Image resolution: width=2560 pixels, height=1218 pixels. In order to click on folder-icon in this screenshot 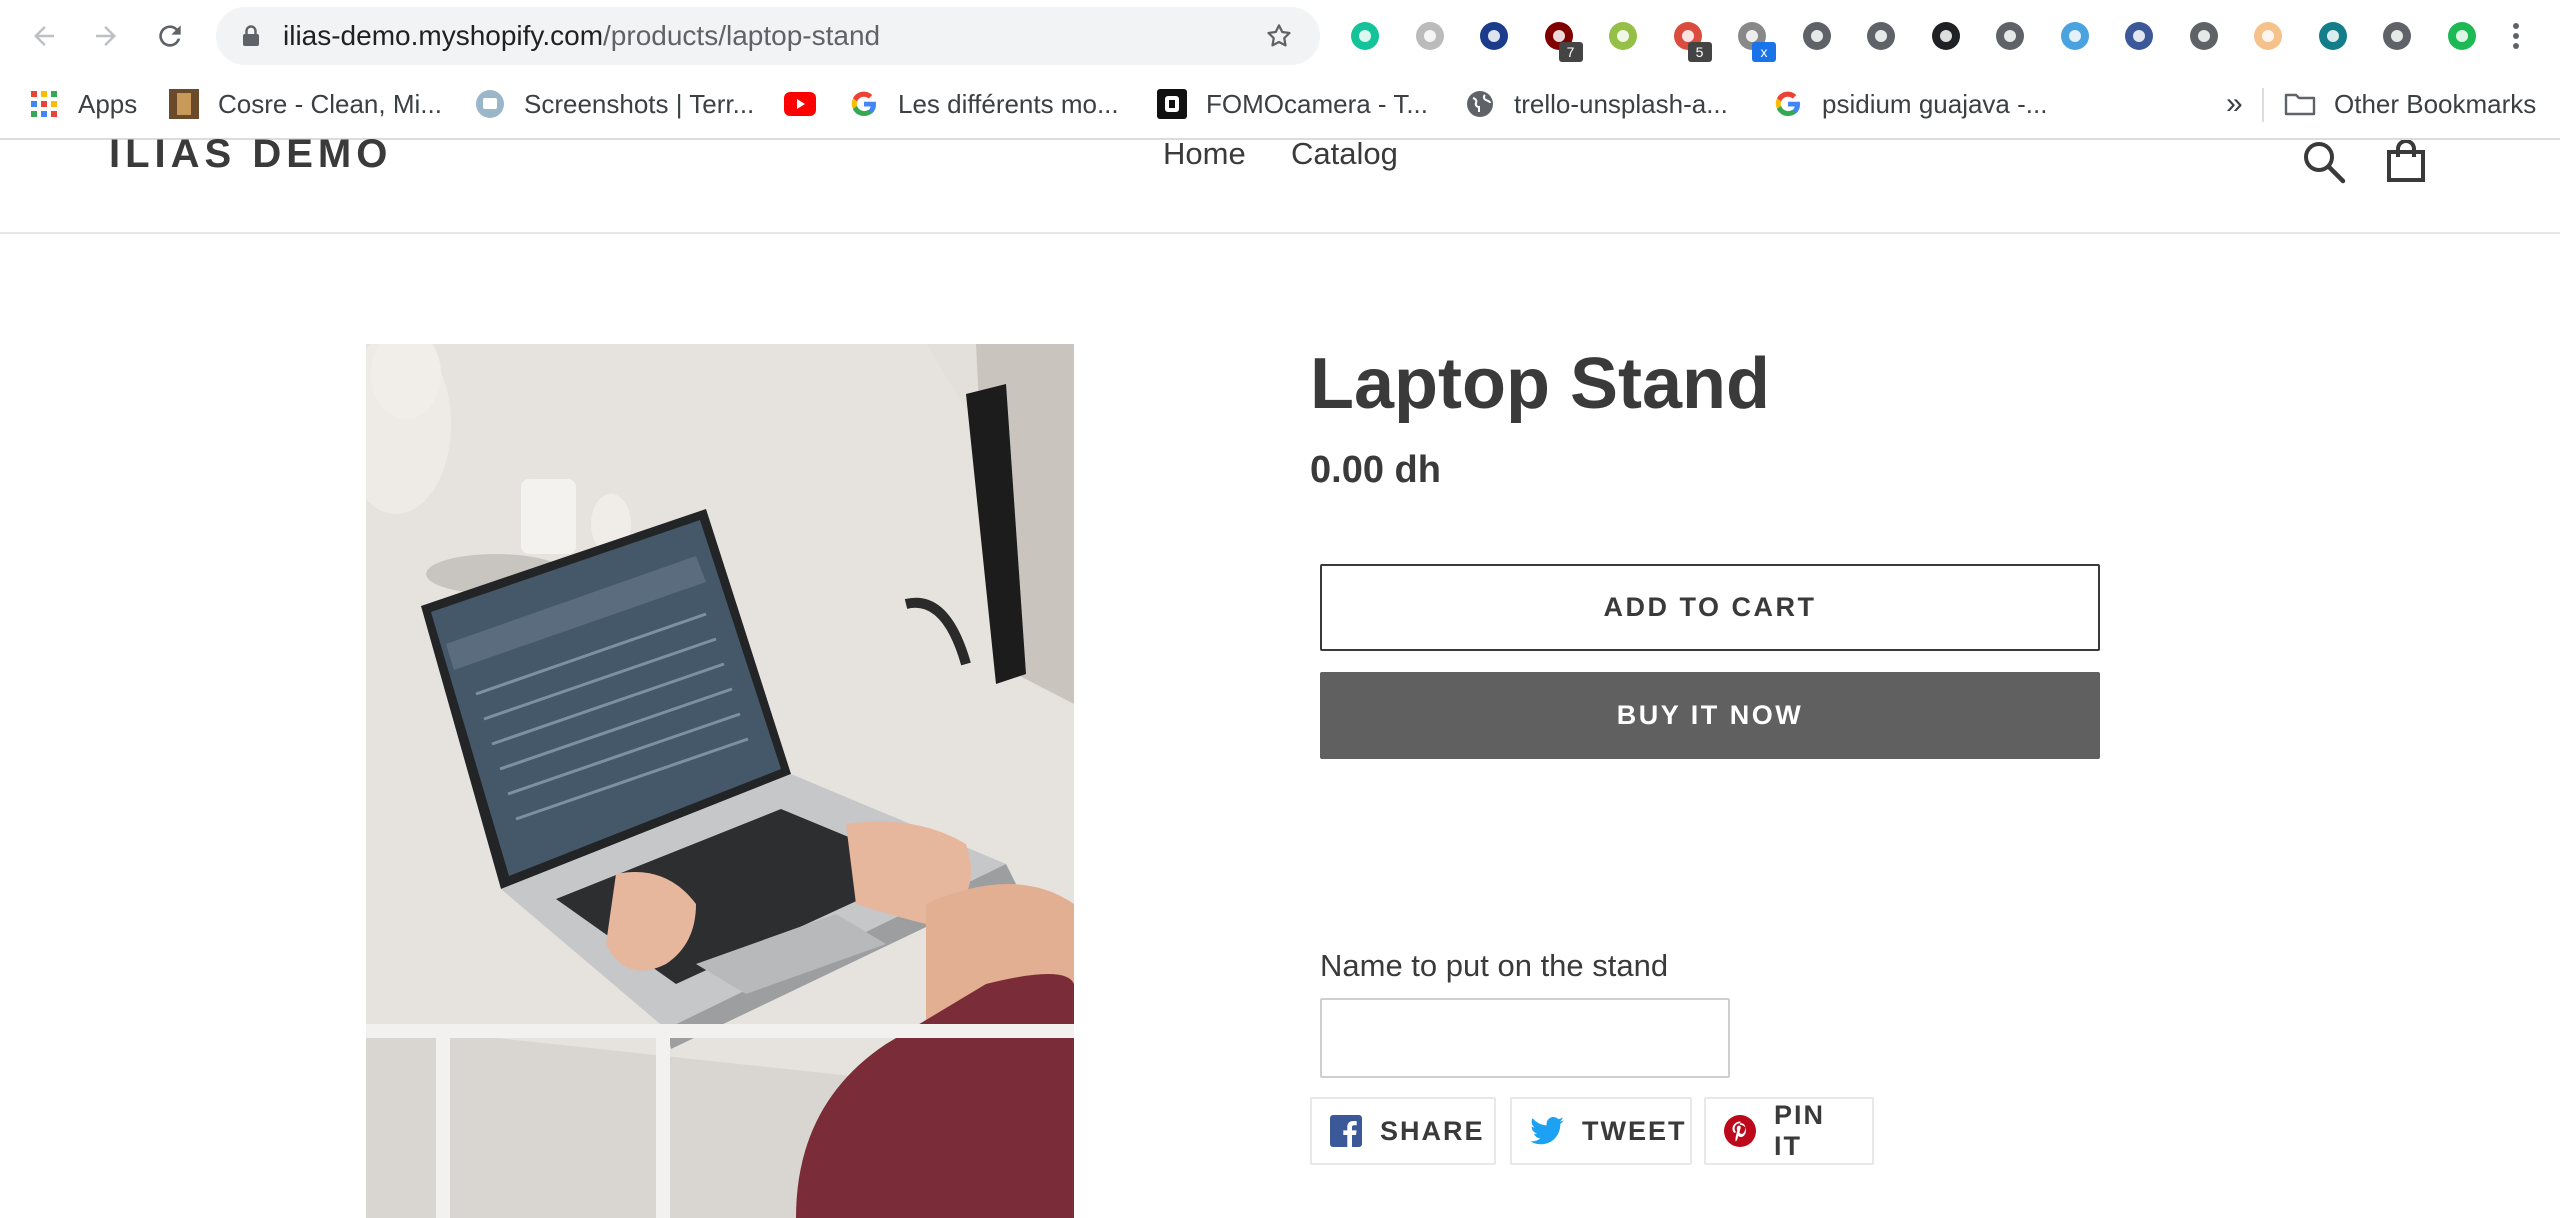, I will do `click(2300, 104)`.